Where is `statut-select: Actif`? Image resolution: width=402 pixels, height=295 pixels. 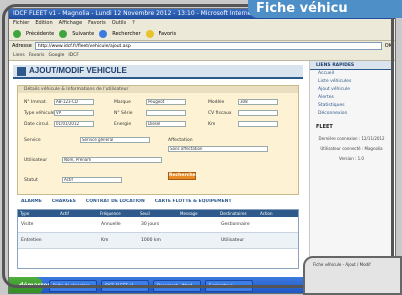 statut-select: Actif is located at coordinates (92, 180).